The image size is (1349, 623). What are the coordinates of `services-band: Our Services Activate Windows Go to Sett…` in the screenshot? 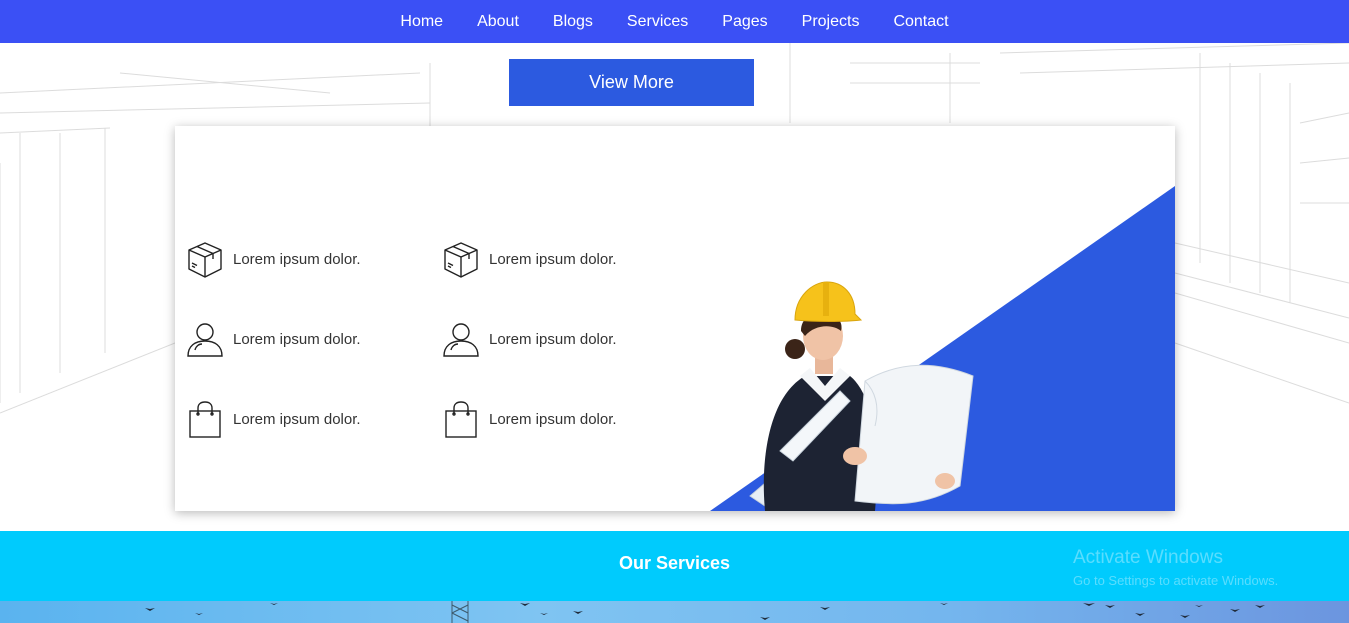 It's located at (674, 566).